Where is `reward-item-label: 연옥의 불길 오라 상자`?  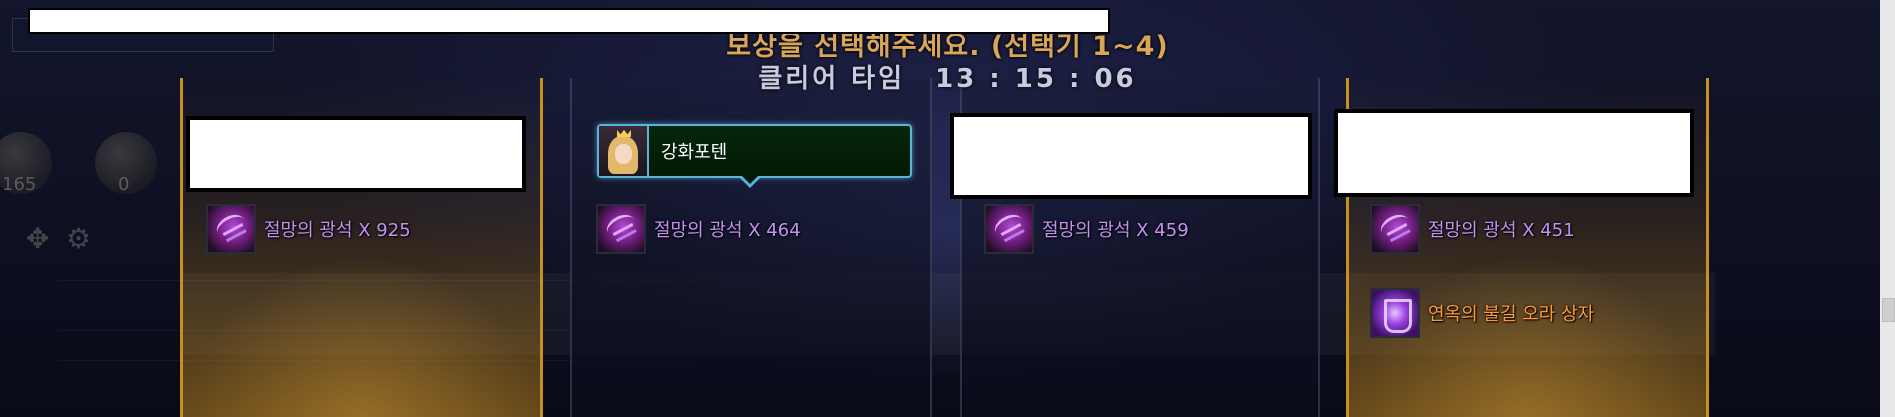
reward-item-label: 연옥의 불길 오라 상자 is located at coordinates (1511, 314).